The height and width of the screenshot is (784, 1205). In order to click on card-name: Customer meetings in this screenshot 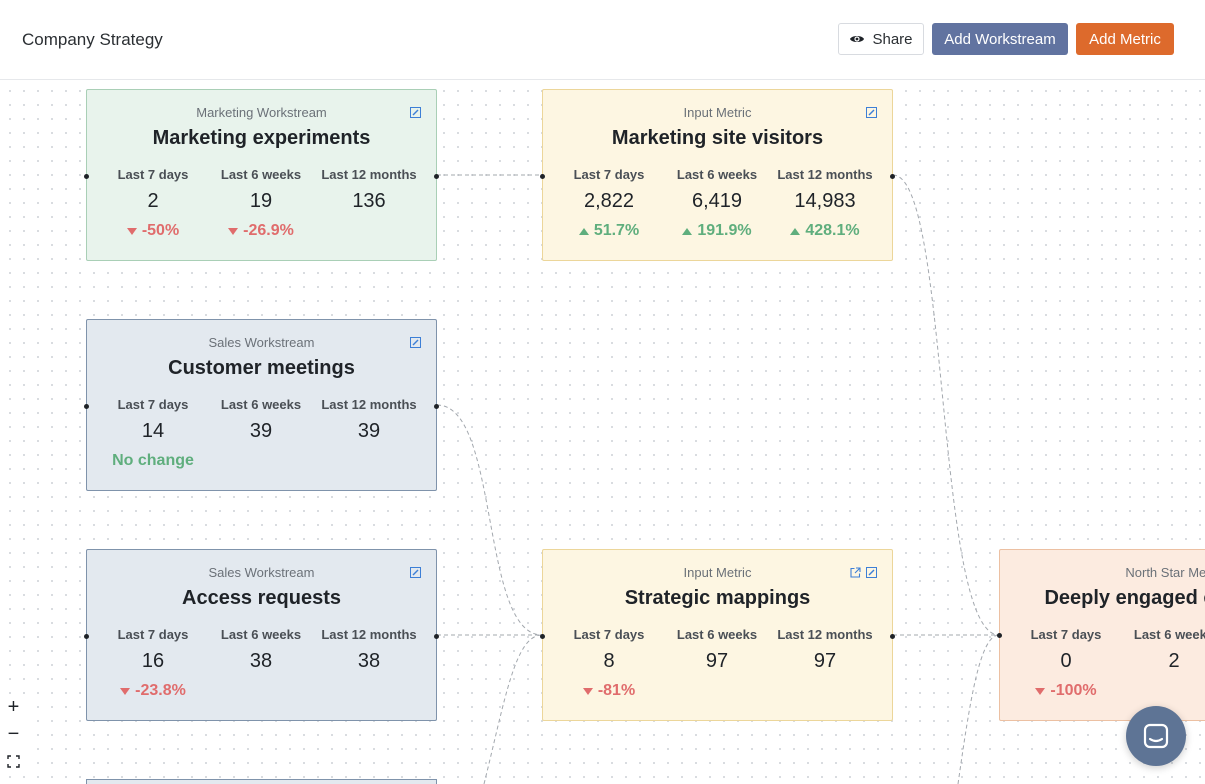, I will do `click(261, 368)`.